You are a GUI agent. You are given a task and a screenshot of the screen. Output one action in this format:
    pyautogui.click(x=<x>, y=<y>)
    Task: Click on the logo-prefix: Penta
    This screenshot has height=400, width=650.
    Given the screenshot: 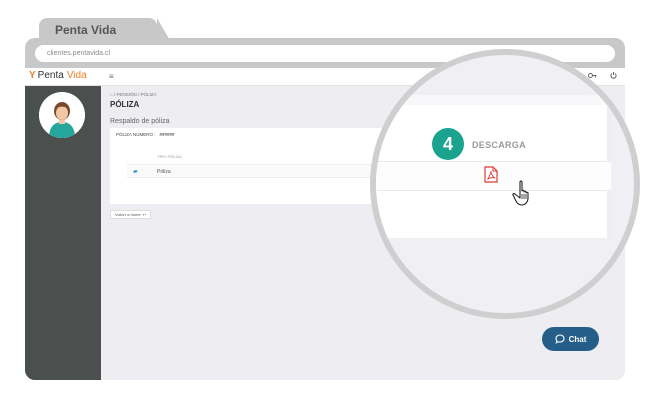 What is the action you would take?
    pyautogui.click(x=50, y=75)
    